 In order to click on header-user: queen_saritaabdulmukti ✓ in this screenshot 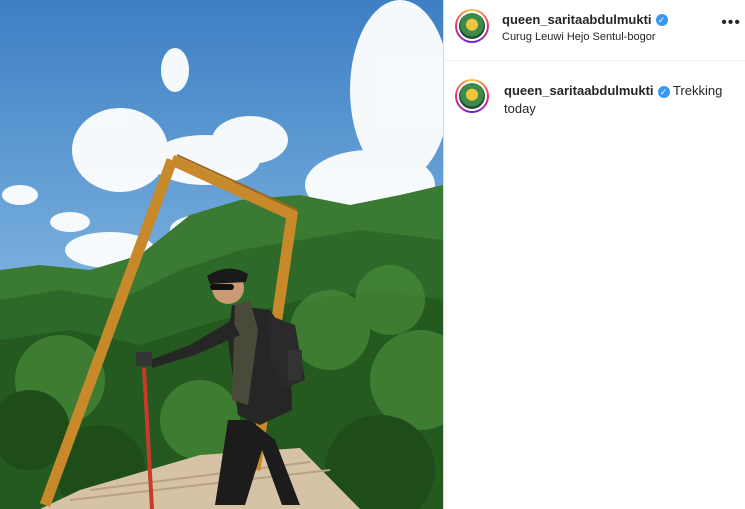, I will do `click(585, 20)`.